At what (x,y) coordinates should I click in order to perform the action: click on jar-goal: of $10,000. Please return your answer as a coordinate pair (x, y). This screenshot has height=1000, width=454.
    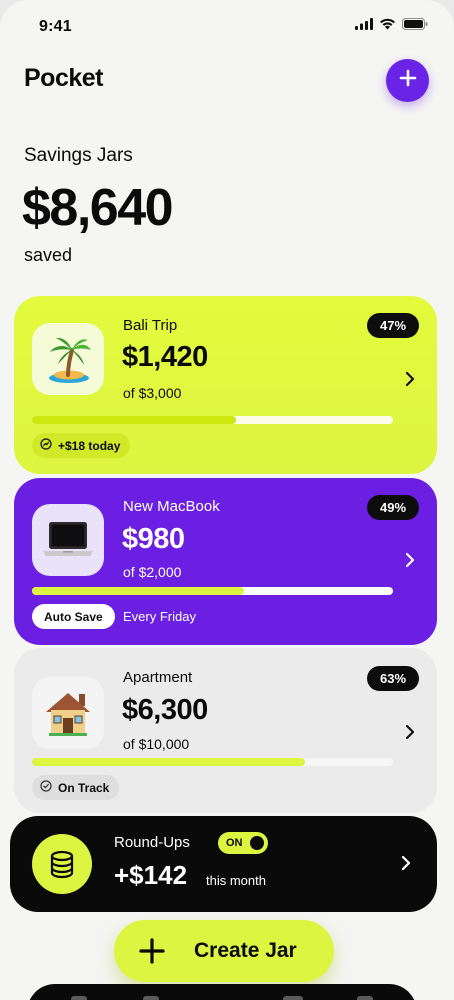
    Looking at the image, I should click on (156, 744).